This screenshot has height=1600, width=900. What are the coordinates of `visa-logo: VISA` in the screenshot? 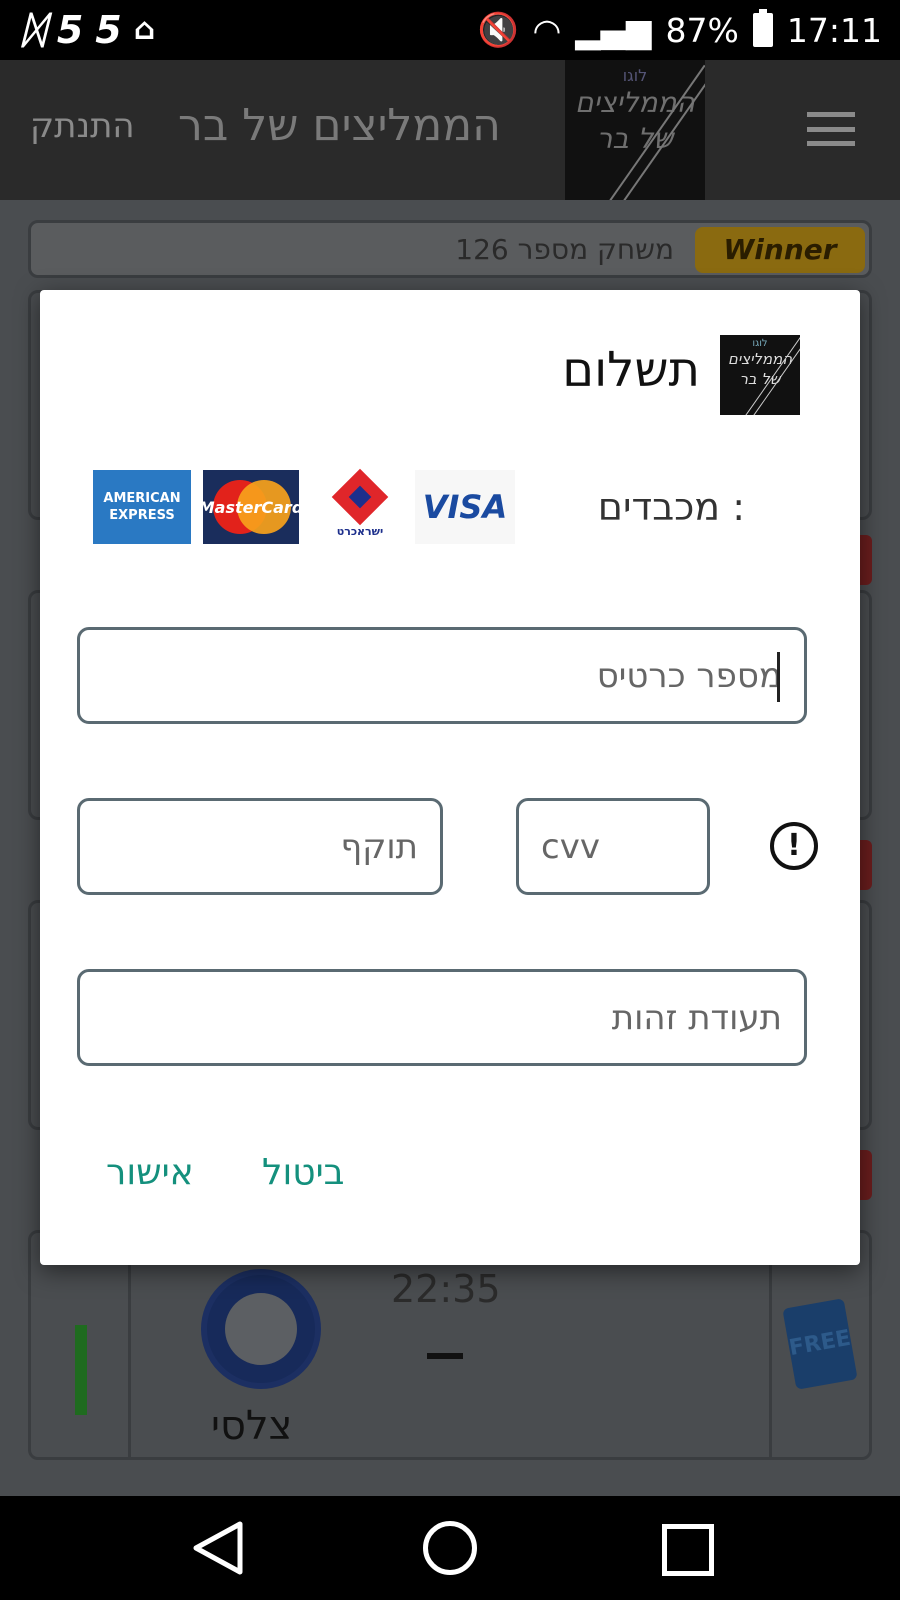 It's located at (465, 507).